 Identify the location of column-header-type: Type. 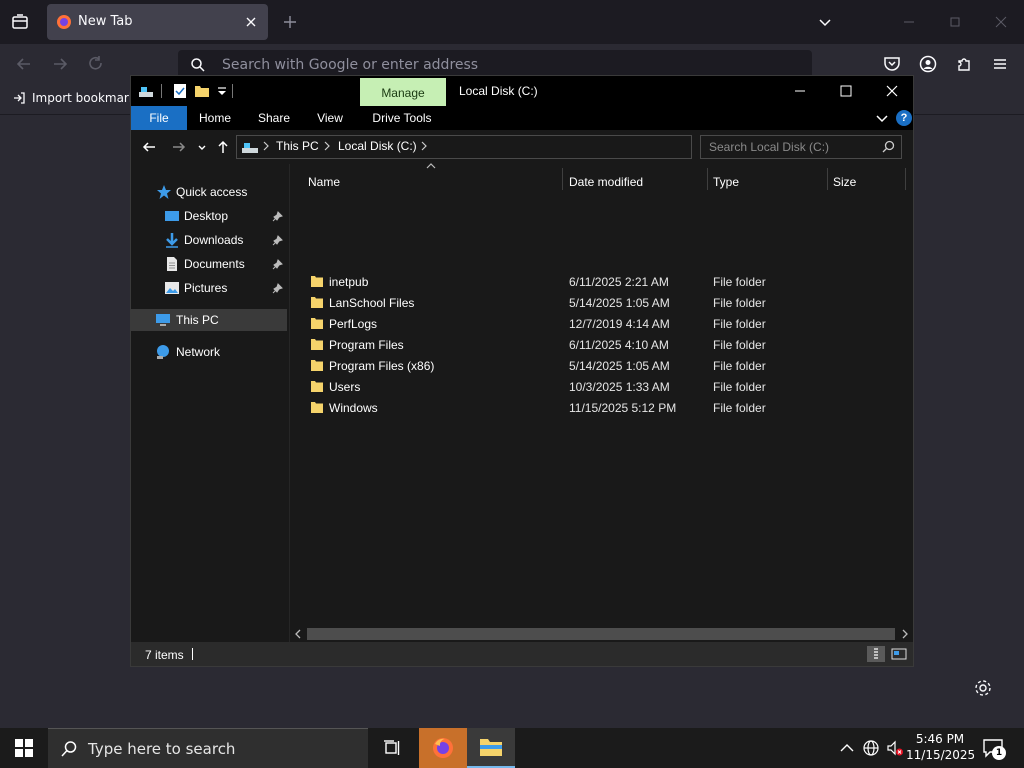
(769, 182).